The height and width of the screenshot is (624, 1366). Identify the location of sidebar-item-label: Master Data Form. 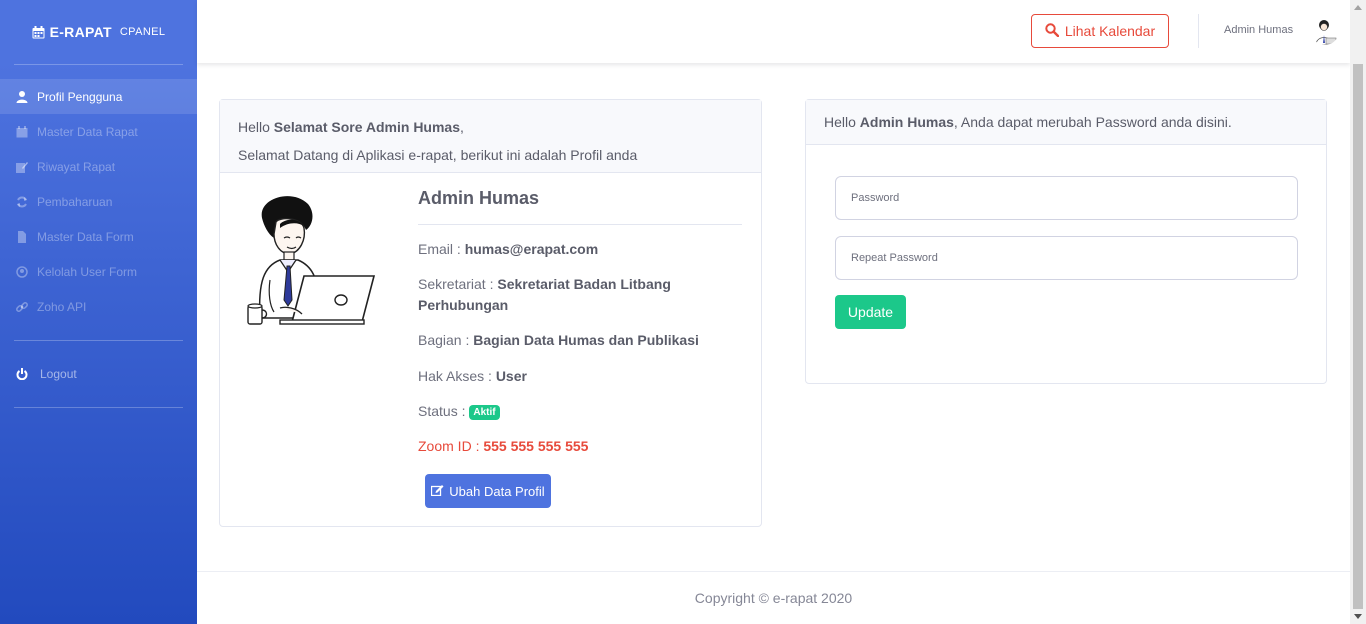
(85, 236).